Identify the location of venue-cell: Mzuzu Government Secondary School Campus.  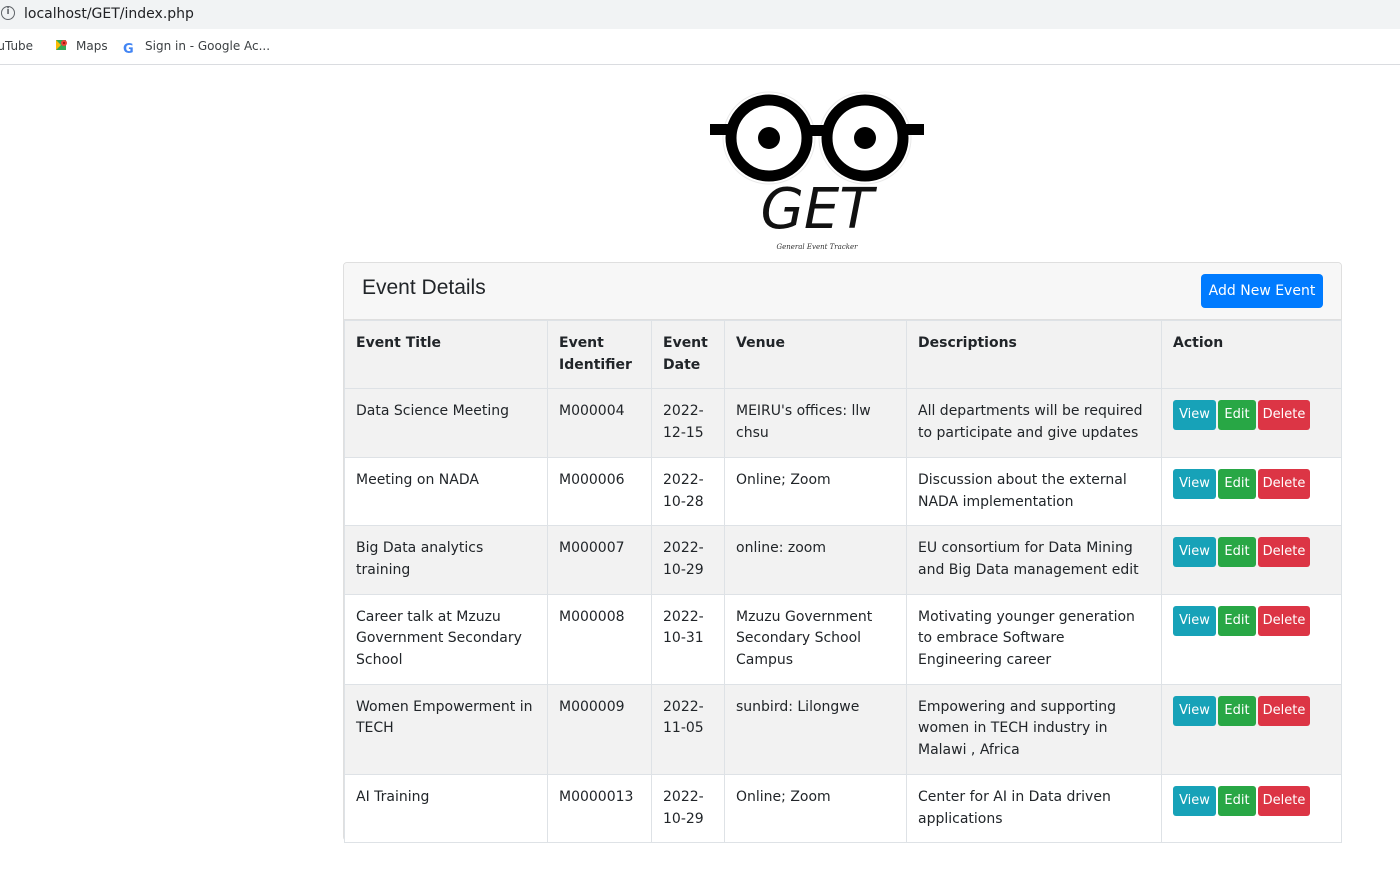
(815, 639).